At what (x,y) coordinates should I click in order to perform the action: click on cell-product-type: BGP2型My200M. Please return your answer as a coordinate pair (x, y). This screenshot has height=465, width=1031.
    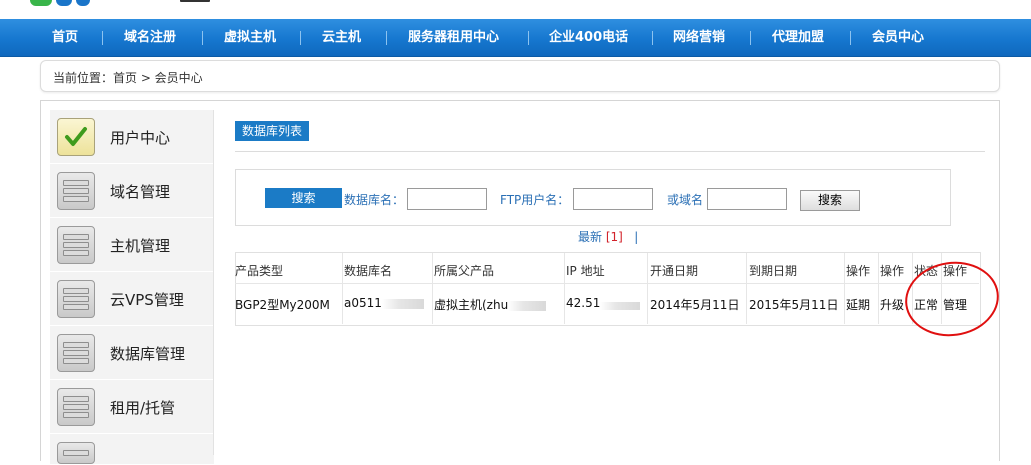
    Looking at the image, I should click on (282, 305).